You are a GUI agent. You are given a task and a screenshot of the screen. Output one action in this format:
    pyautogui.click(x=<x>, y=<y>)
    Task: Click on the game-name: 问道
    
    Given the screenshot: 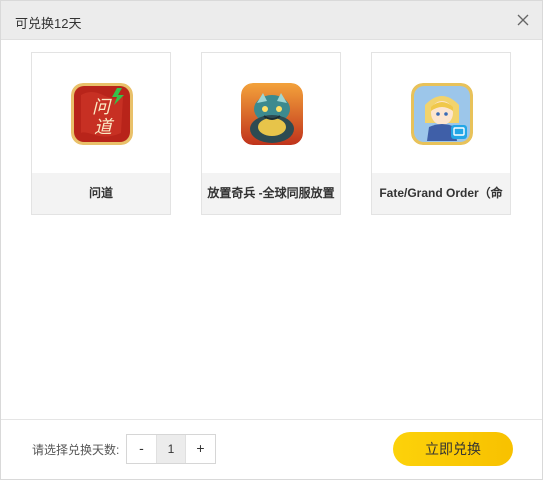 What is the action you would take?
    pyautogui.click(x=101, y=193)
    